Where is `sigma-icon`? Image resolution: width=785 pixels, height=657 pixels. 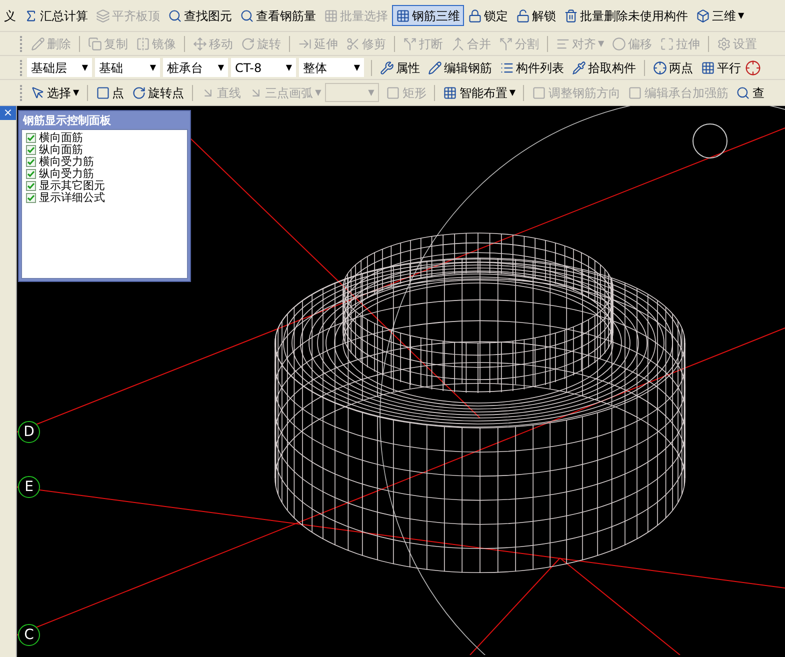 sigma-icon is located at coordinates (31, 15).